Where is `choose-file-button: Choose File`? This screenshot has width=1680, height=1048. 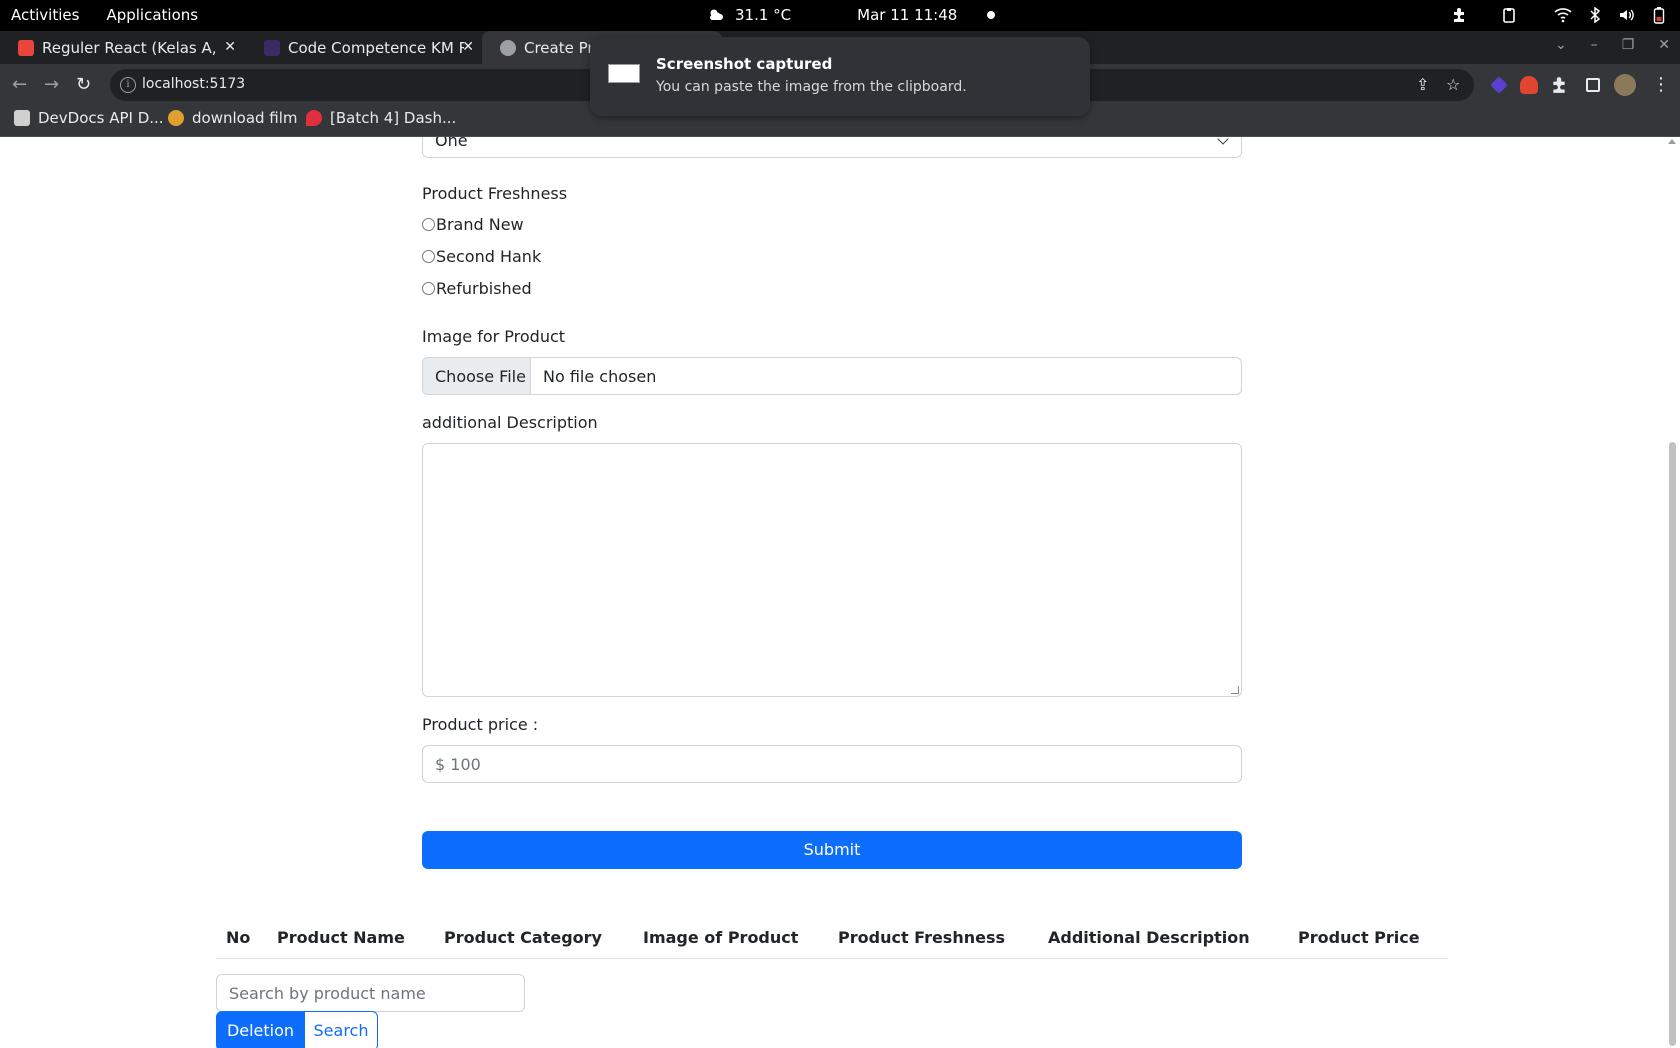 choose-file-button: Choose File is located at coordinates (477, 376).